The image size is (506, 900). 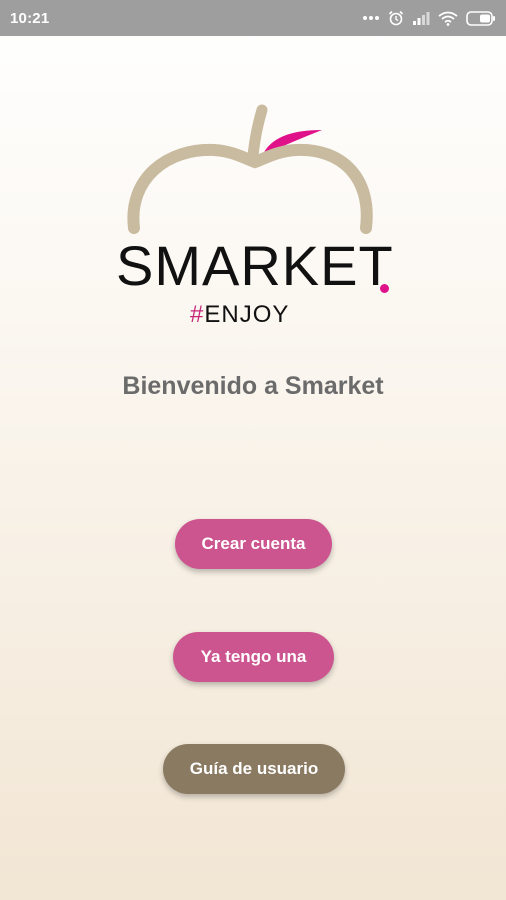 I want to click on user-guide-button: Guía de usuario, so click(x=254, y=769).